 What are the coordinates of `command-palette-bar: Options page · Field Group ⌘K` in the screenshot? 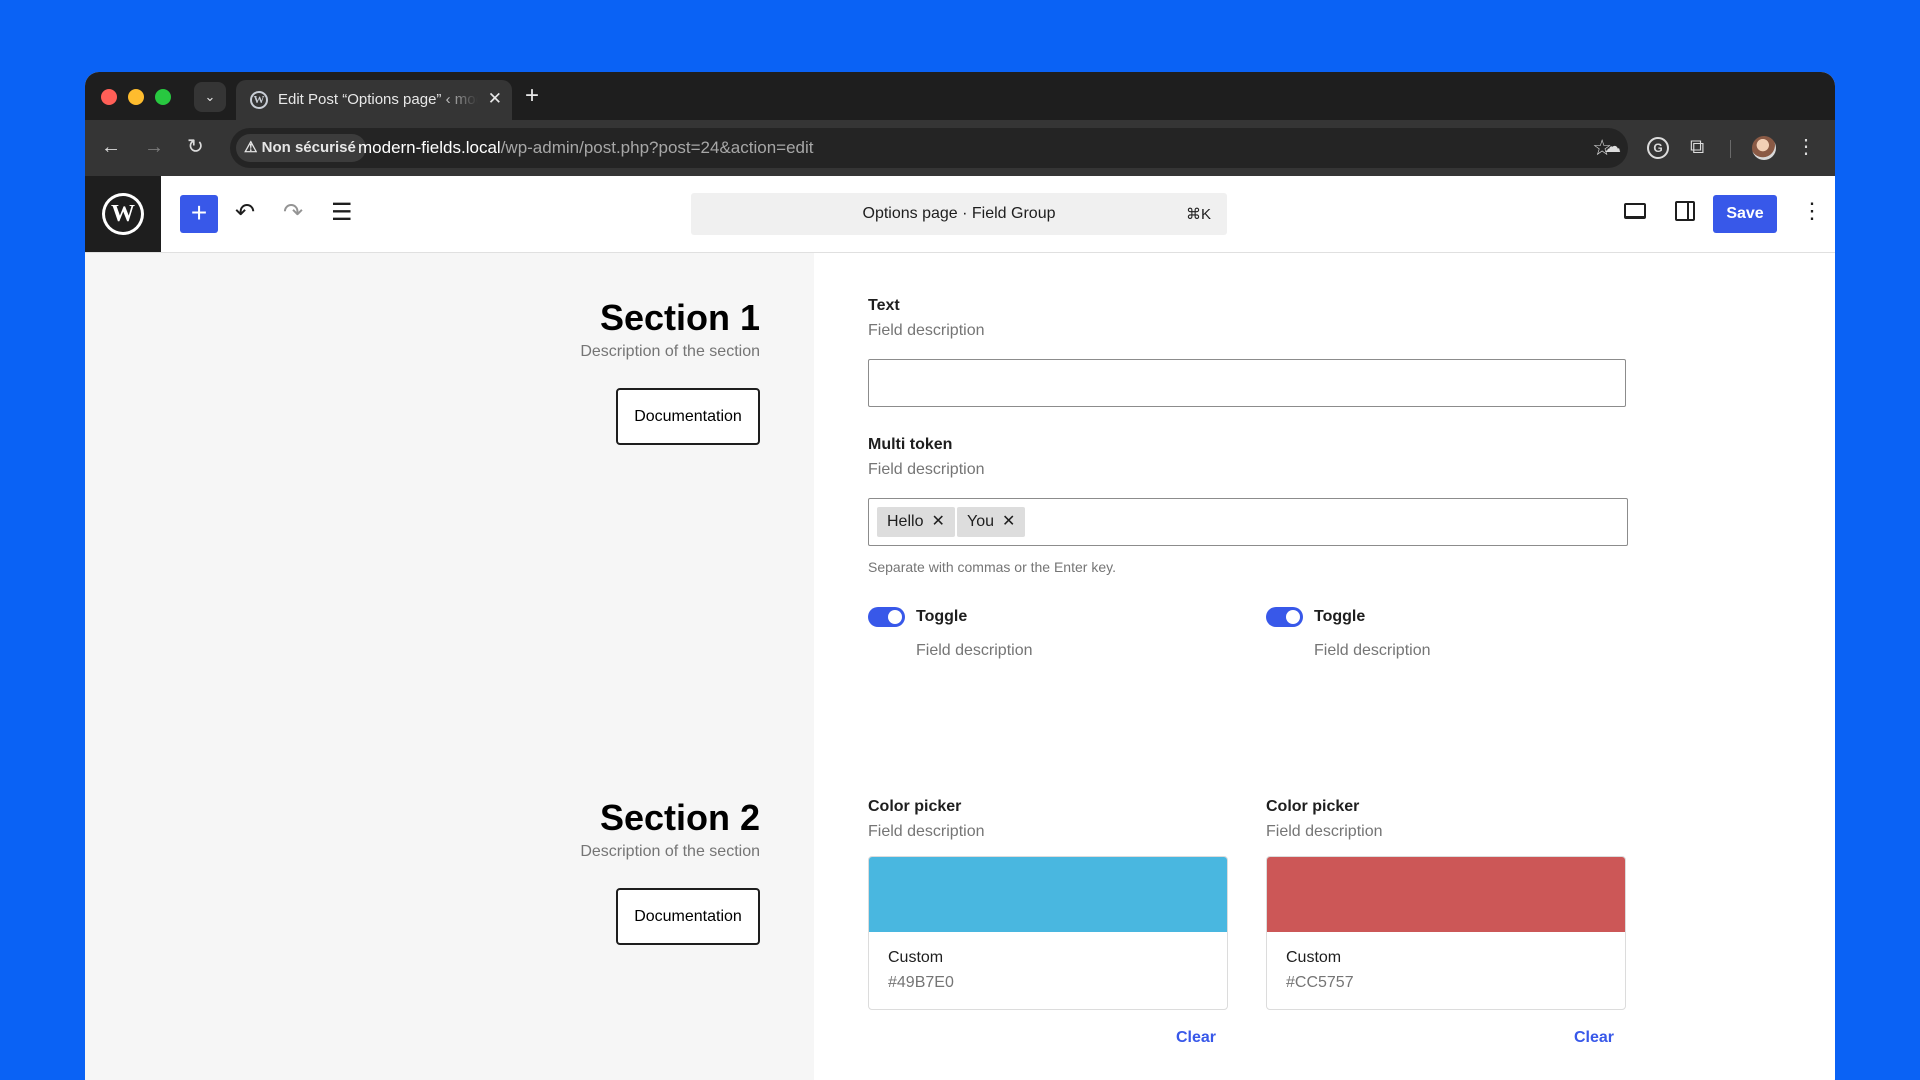 It's located at (959, 214).